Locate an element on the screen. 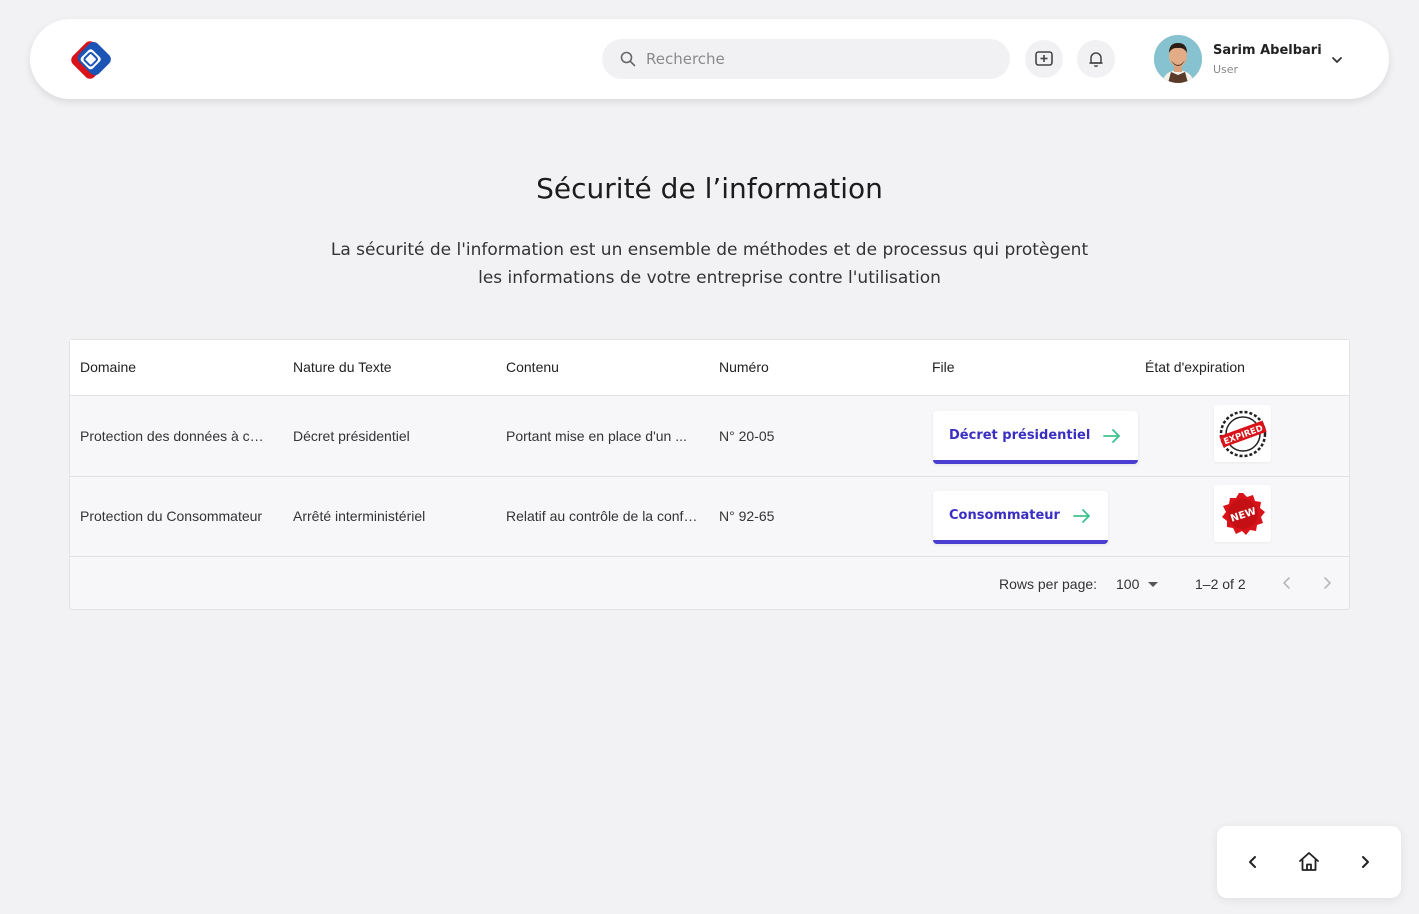  home-icon is located at coordinates (1309, 861).